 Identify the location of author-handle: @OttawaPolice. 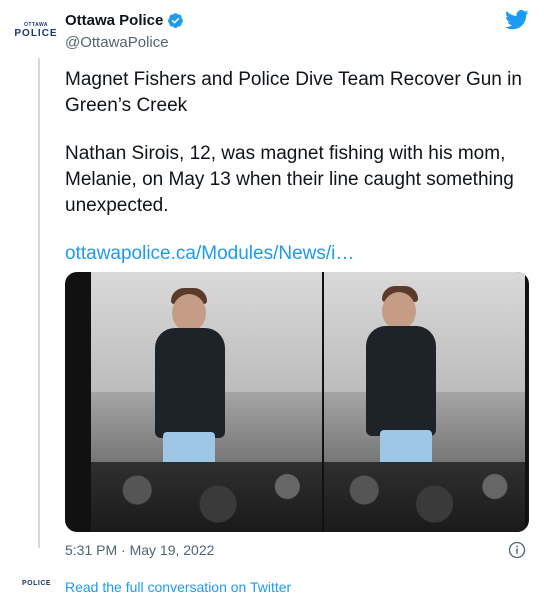
(117, 42).